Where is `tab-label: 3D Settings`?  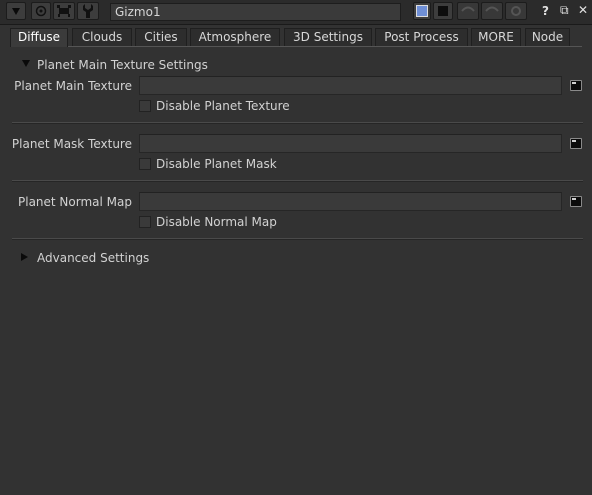
tab-label: 3D Settings is located at coordinates (328, 37).